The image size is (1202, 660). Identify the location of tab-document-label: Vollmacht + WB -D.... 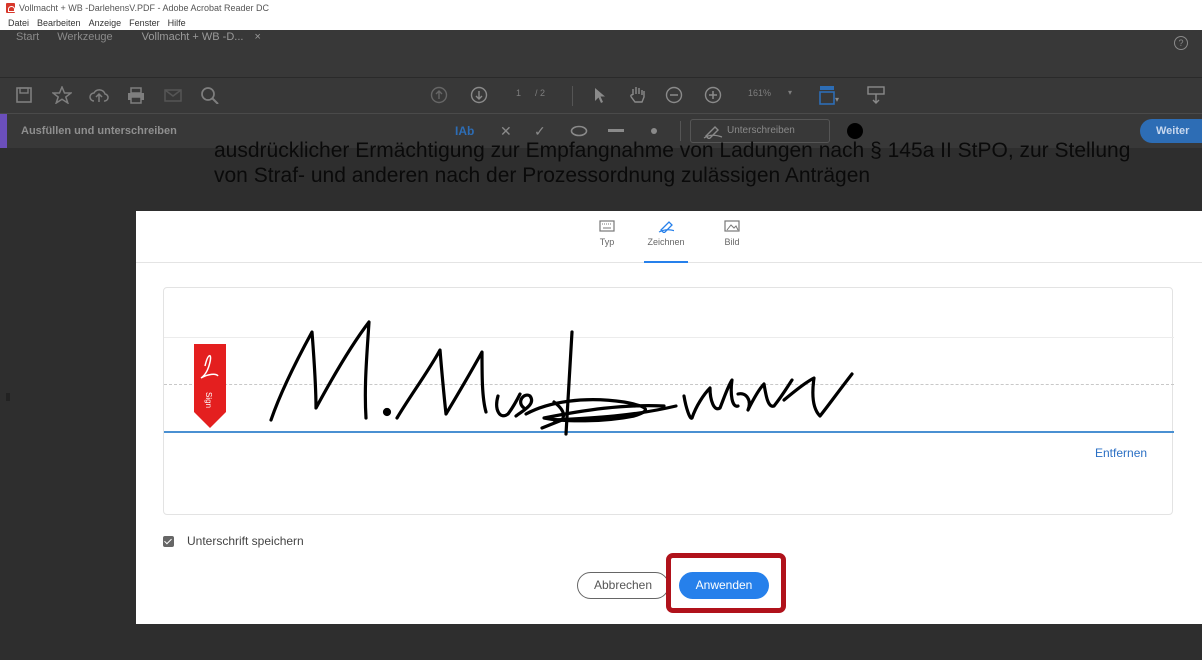
(192, 37).